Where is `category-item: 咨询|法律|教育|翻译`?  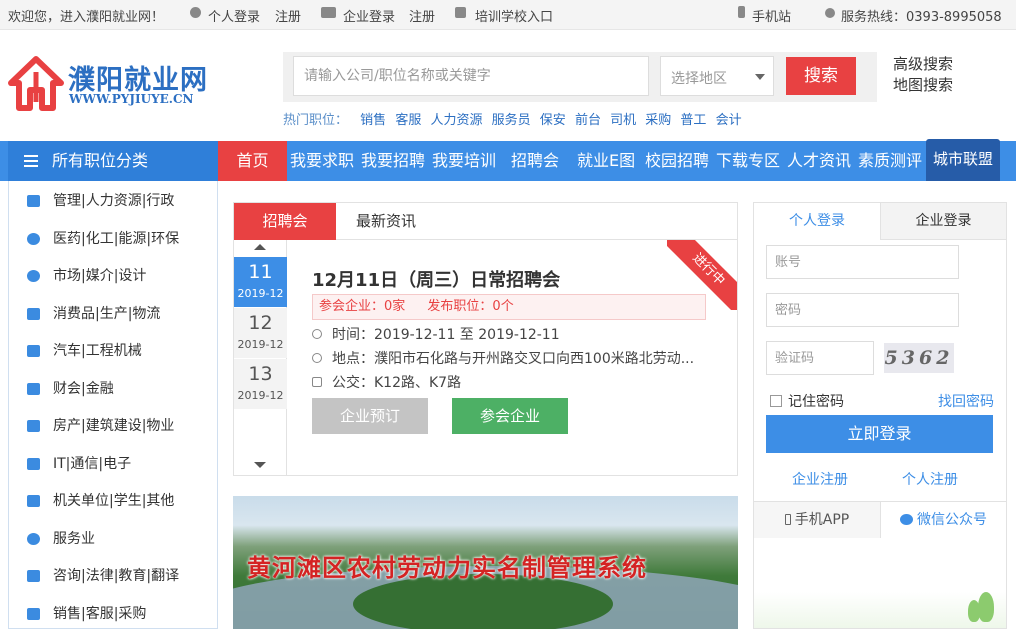 category-item: 咨询|法律|教育|翻译 is located at coordinates (113, 576).